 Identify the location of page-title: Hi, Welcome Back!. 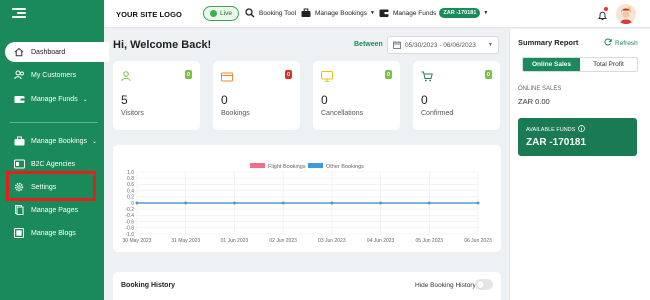
(162, 45).